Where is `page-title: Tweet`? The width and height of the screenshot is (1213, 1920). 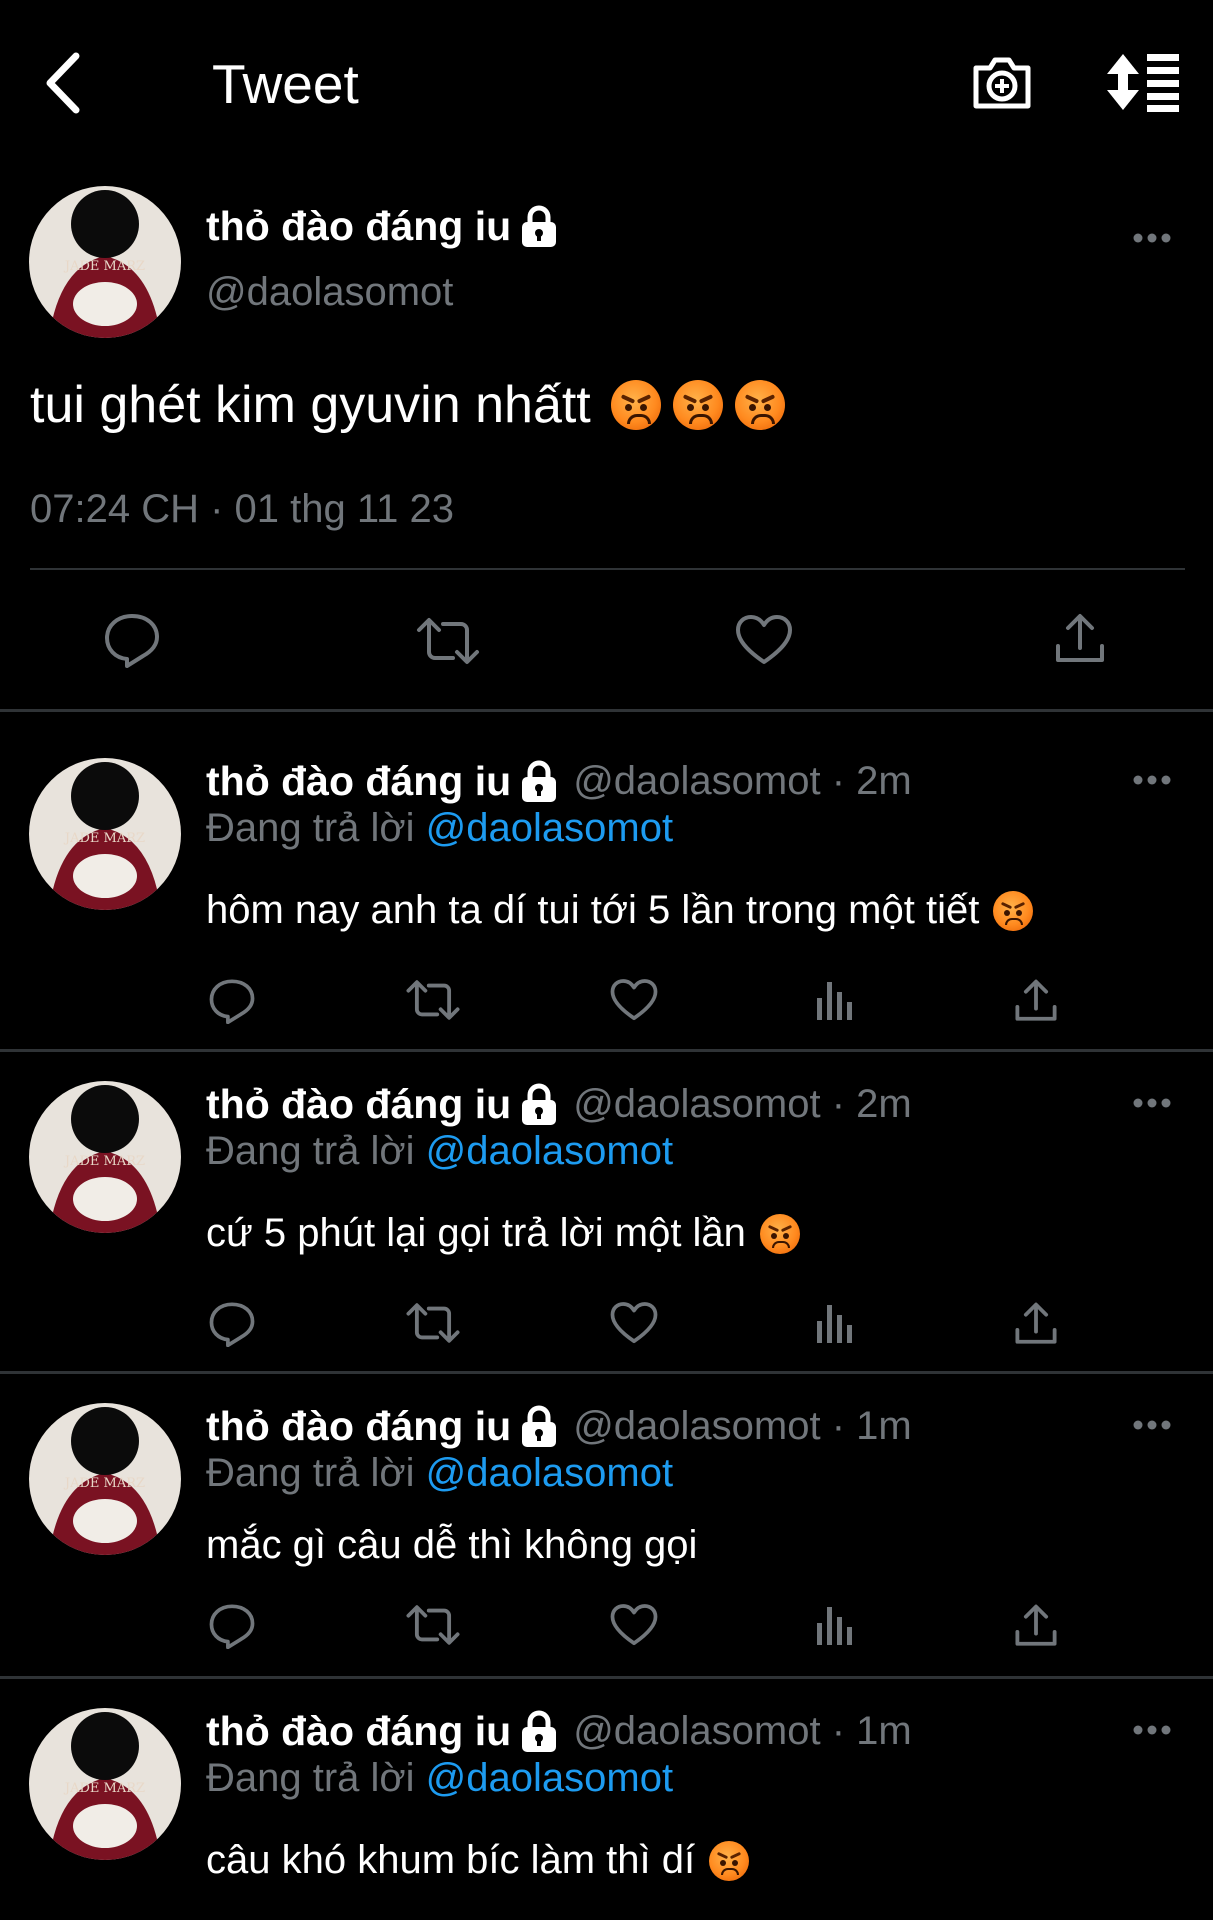 page-title: Tweet is located at coordinates (285, 84).